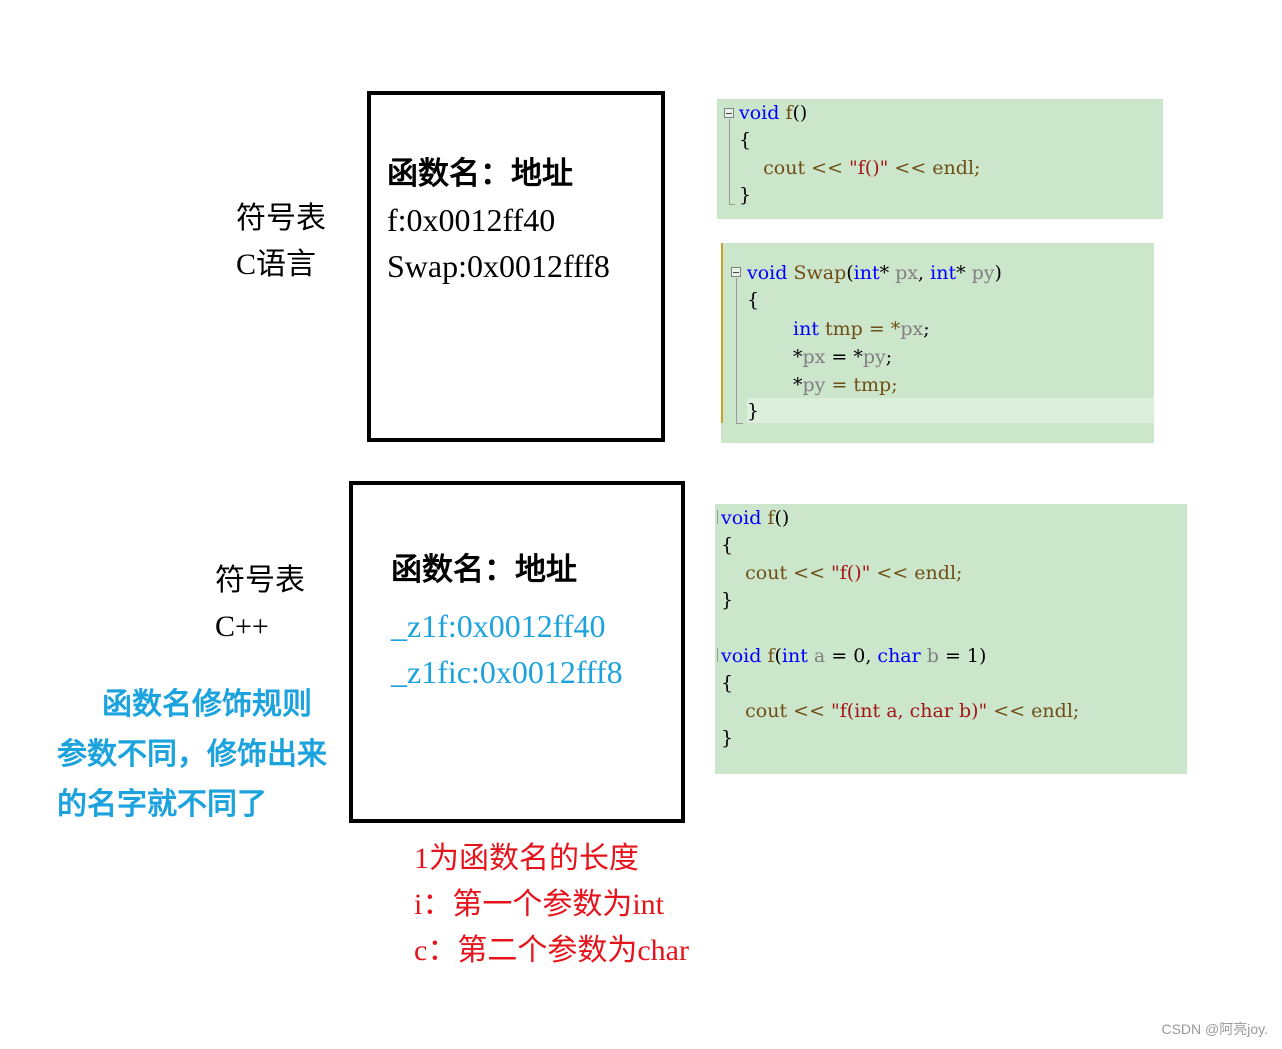 The height and width of the screenshot is (1049, 1282). What do you see at coordinates (207, 704) in the screenshot?
I see `note-title: 函数名修饰规则` at bounding box center [207, 704].